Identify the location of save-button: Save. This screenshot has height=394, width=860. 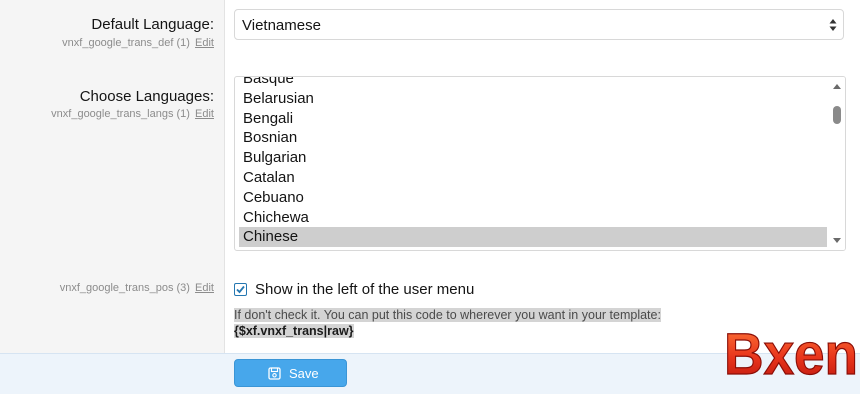
(290, 373).